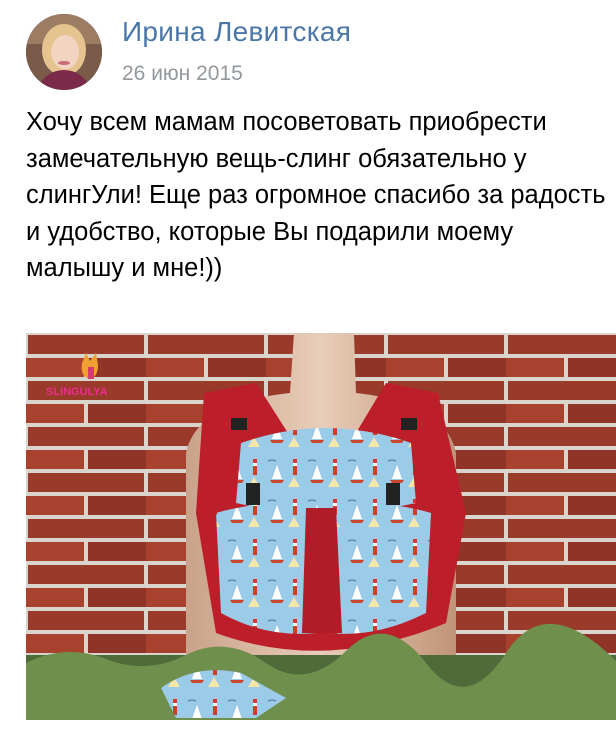  I want to click on author-avatar, so click(64, 52).